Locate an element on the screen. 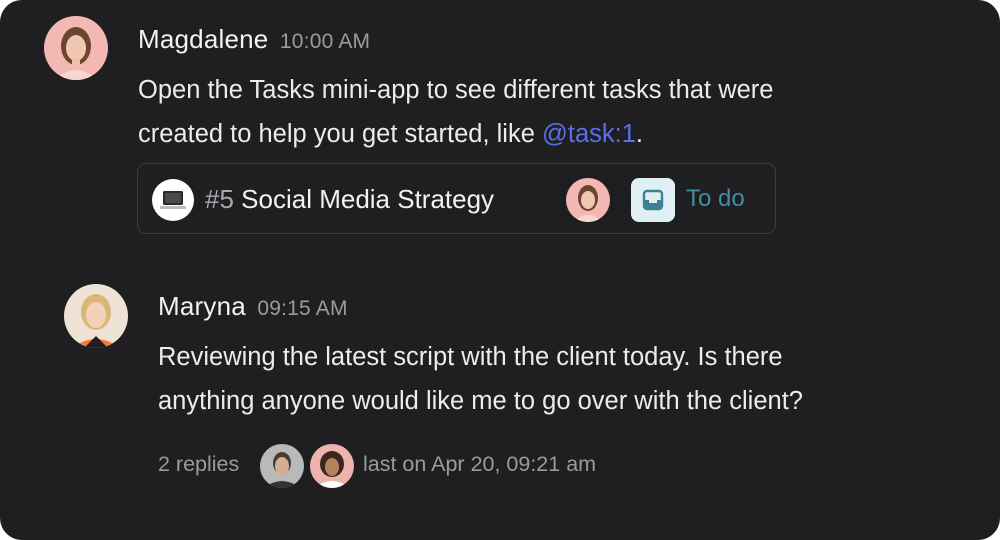 The height and width of the screenshot is (540, 1000). magdalene-avatar is located at coordinates (76, 48).